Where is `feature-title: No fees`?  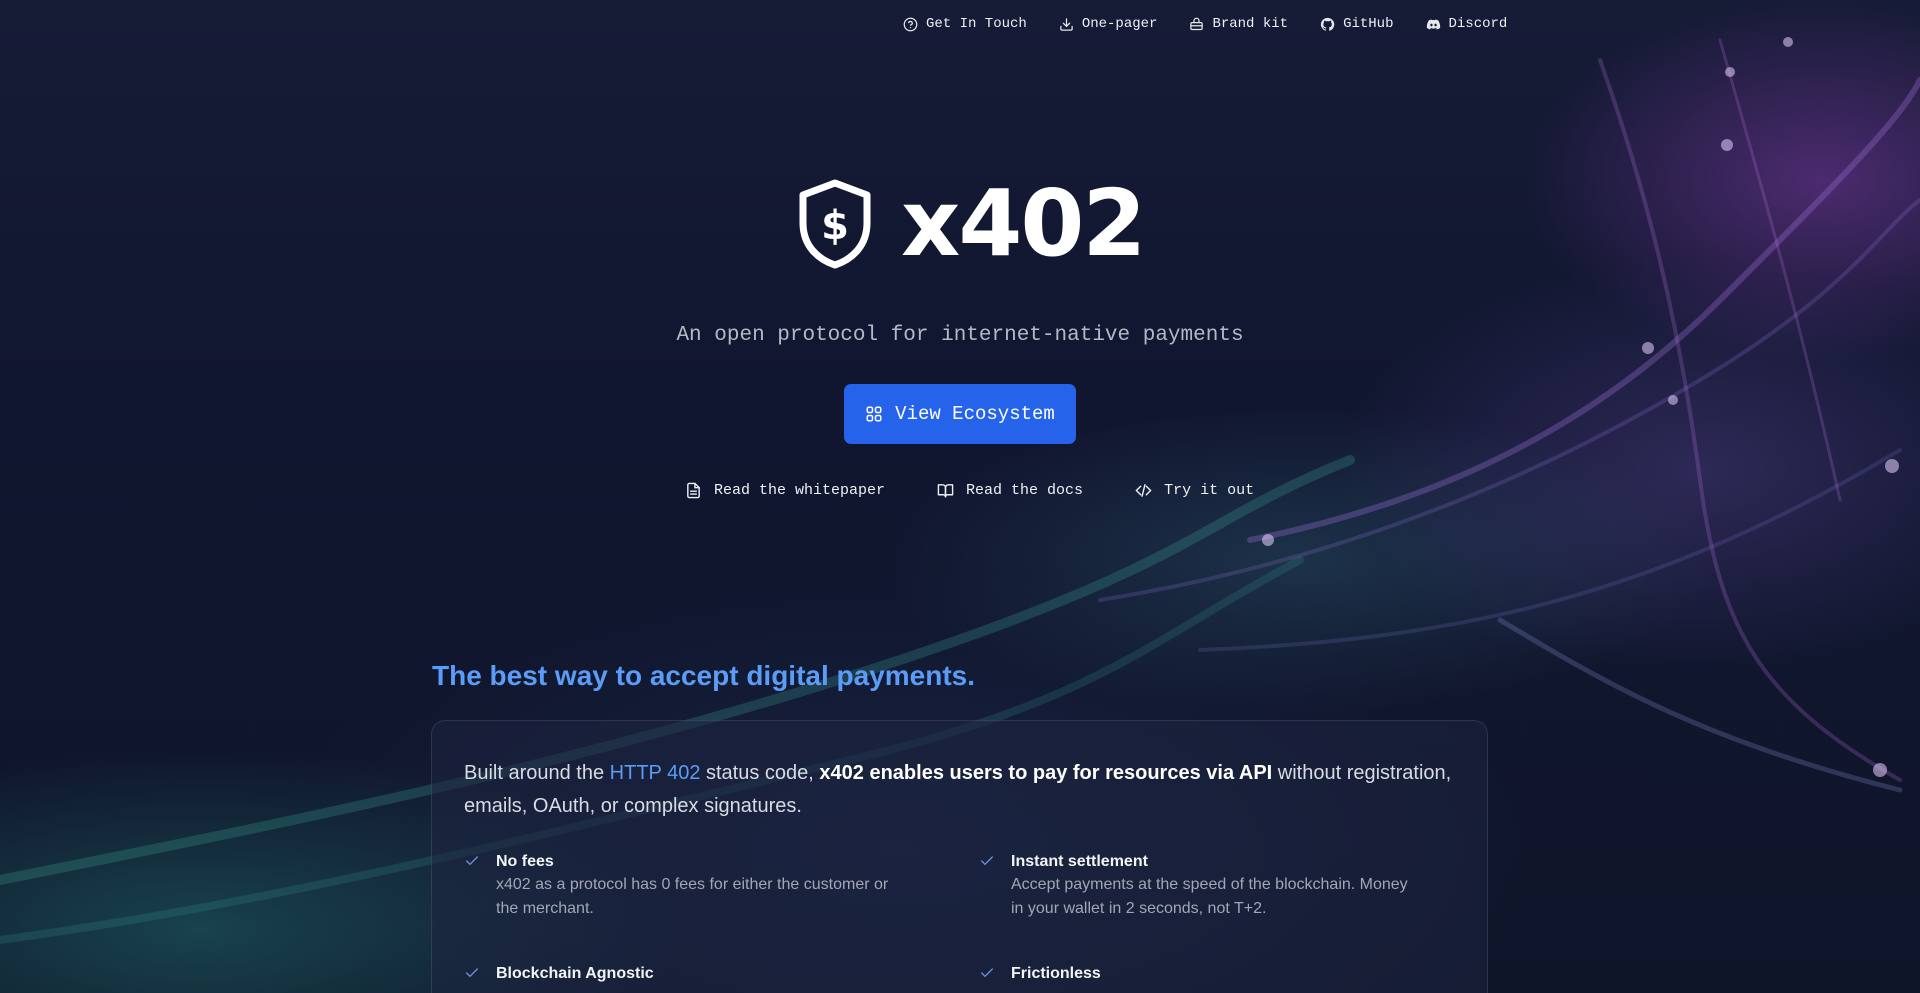 feature-title: No fees is located at coordinates (525, 861).